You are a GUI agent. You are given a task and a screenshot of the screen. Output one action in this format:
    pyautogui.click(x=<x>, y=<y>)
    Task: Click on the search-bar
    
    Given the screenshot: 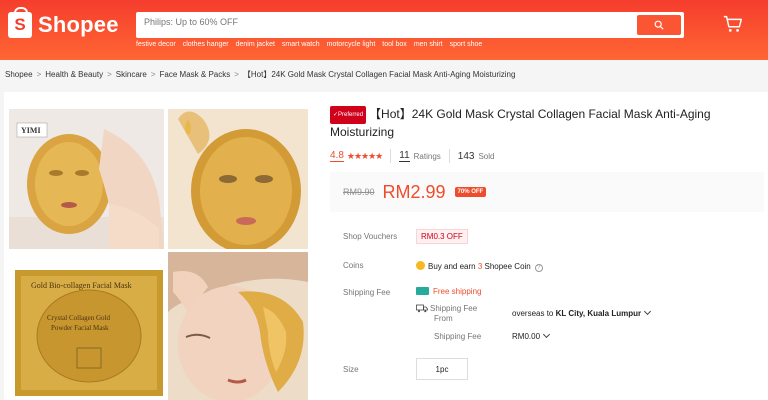 What is the action you would take?
    pyautogui.click(x=410, y=25)
    